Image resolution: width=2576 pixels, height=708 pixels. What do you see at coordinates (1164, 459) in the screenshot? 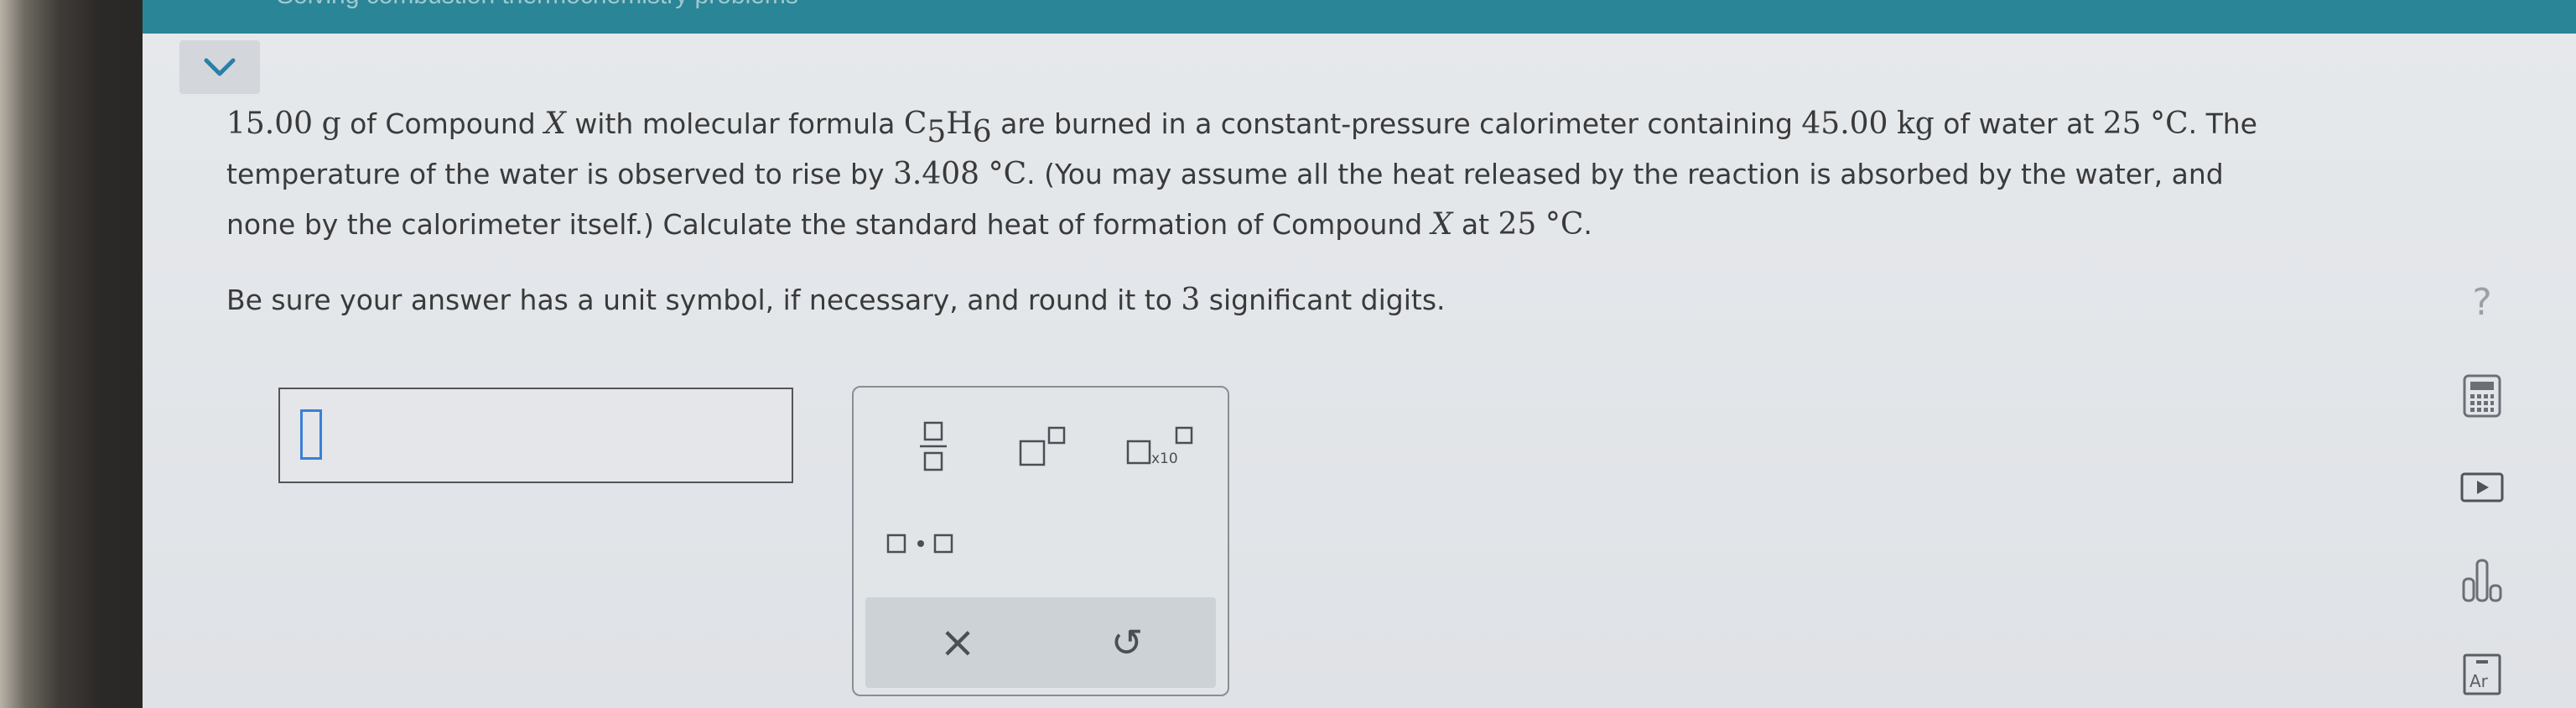
I see `x10-label: x10` at bounding box center [1164, 459].